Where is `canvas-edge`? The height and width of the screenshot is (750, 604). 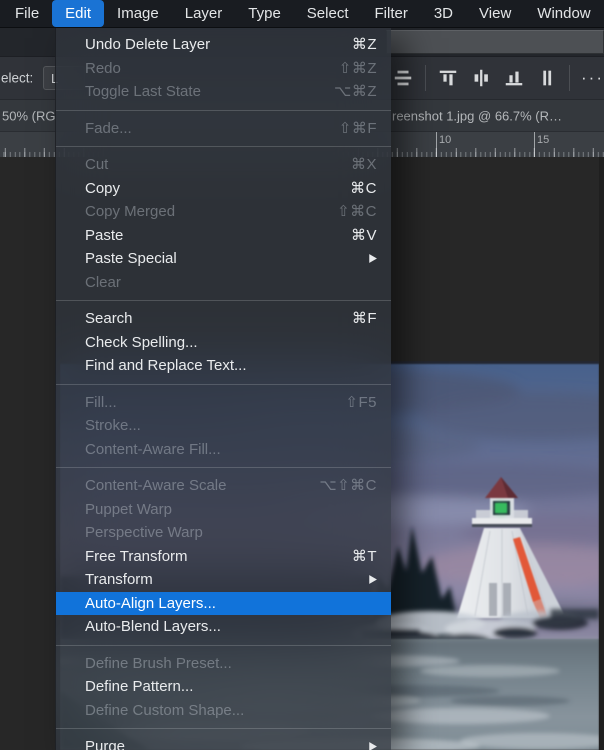 canvas-edge is located at coordinates (601, 453).